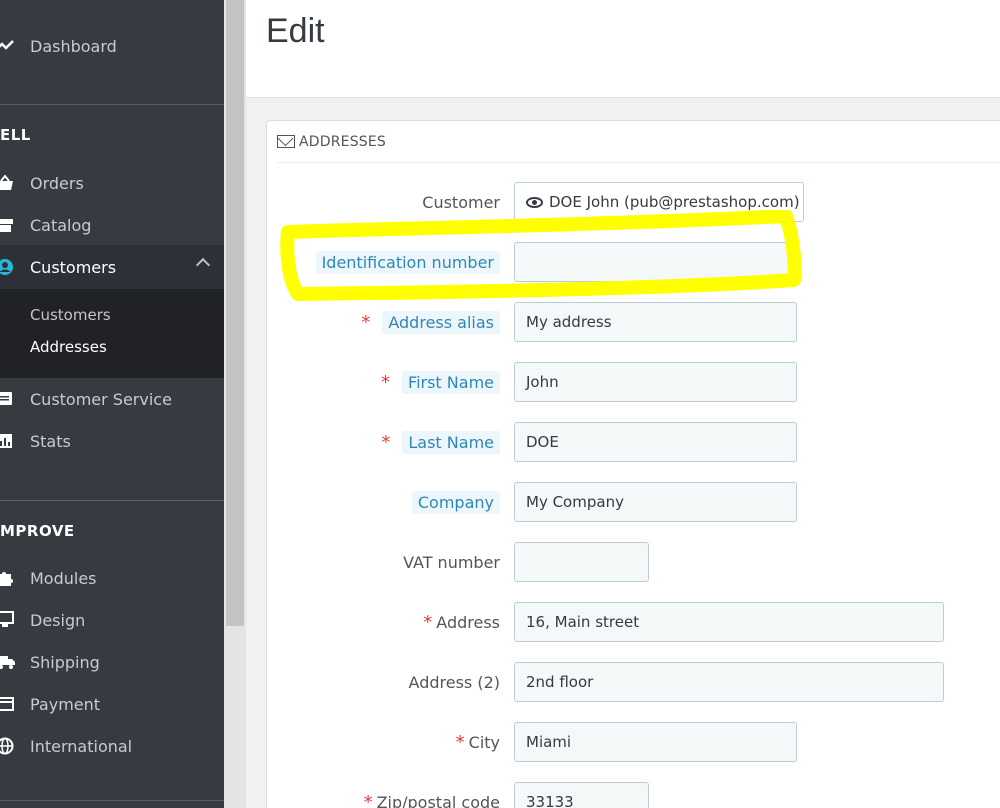  What do you see at coordinates (655, 382) in the screenshot?
I see `first-name-input: John` at bounding box center [655, 382].